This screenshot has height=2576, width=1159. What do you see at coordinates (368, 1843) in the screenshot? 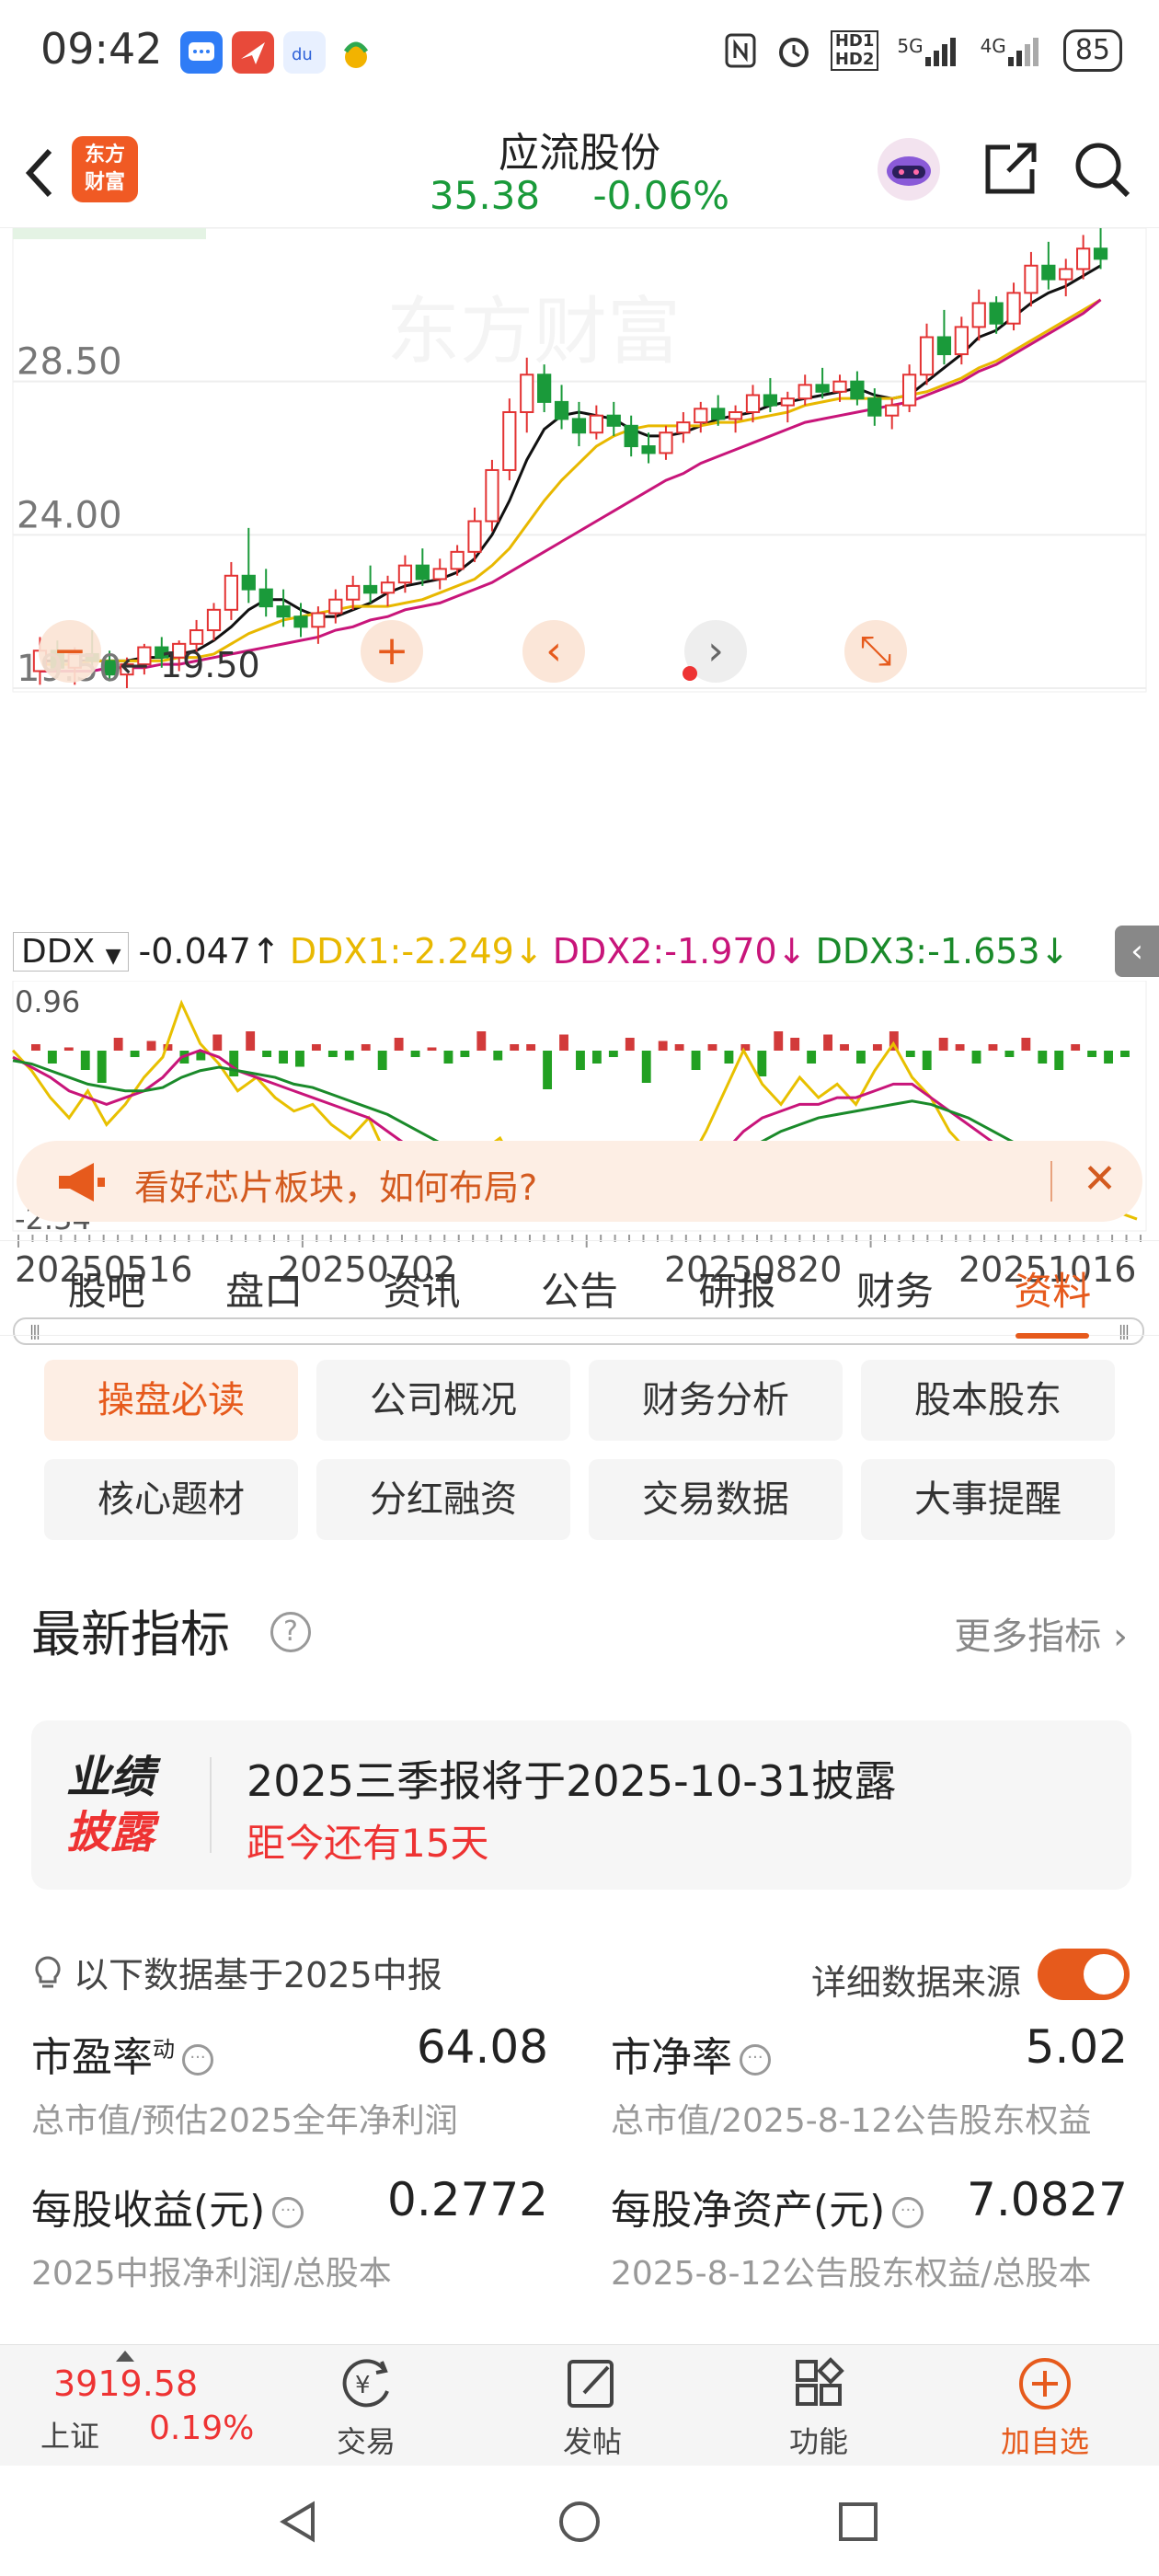
I see `report-countdown: 距今还有15天` at bounding box center [368, 1843].